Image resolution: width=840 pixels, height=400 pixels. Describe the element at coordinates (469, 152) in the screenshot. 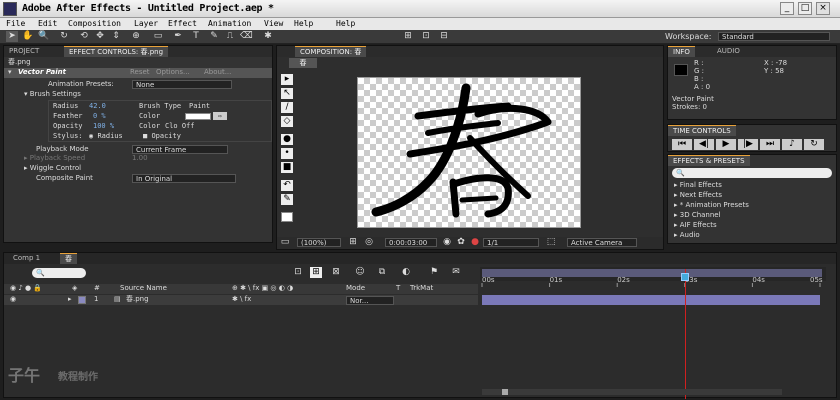

I see `comp-canvas` at that location.